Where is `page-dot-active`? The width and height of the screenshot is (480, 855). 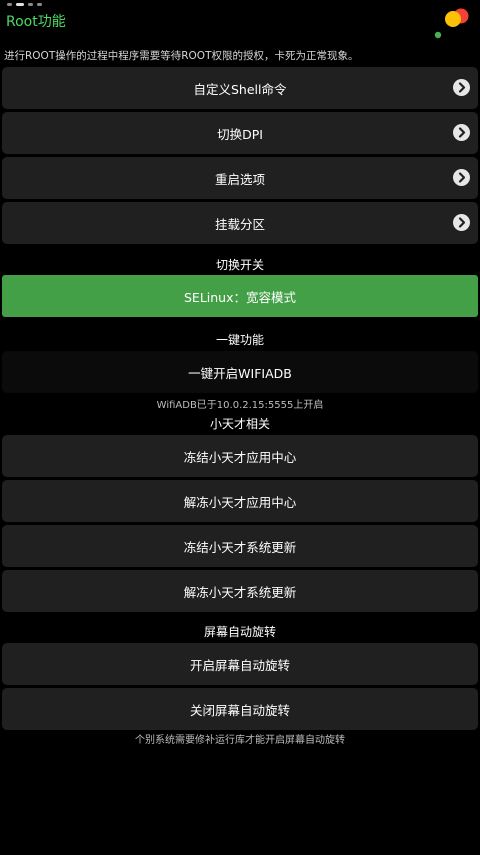 page-dot-active is located at coordinates (20, 4).